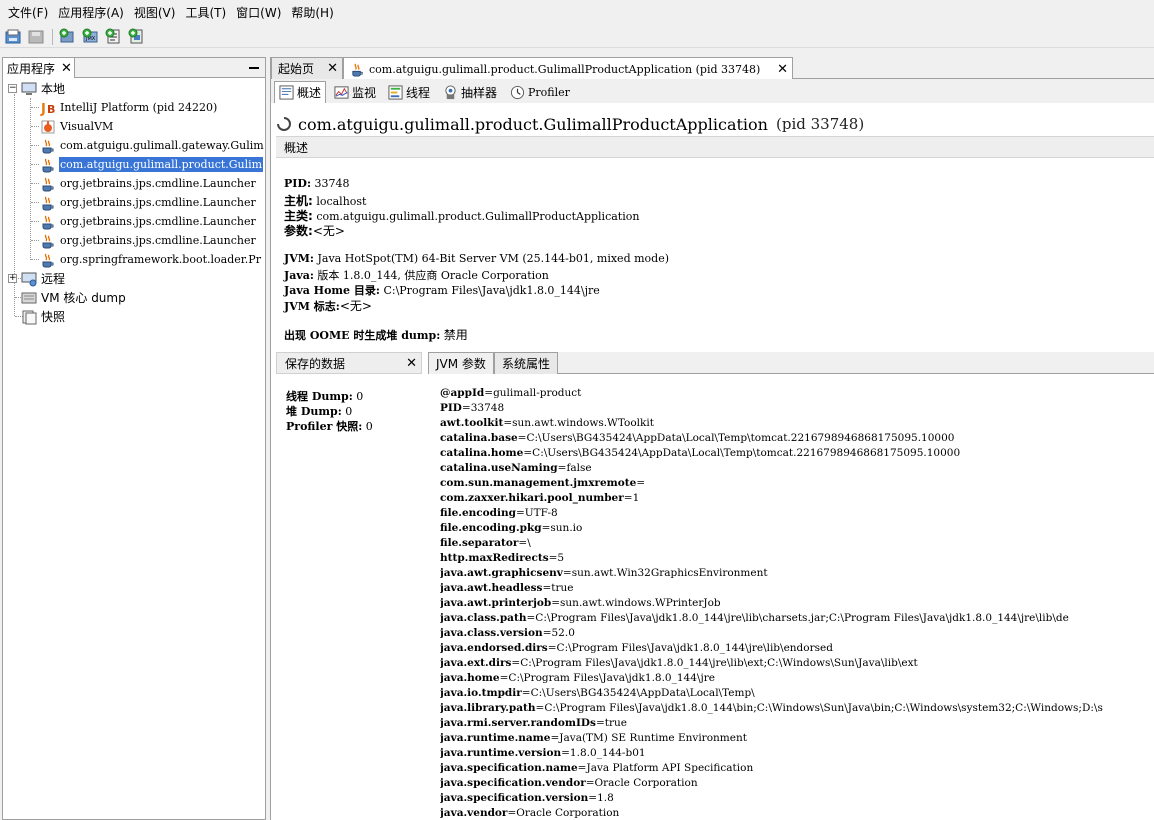 This screenshot has width=1154, height=820. Describe the element at coordinates (332, 290) in the screenshot. I see `info-label: Java Home 目录:` at that location.